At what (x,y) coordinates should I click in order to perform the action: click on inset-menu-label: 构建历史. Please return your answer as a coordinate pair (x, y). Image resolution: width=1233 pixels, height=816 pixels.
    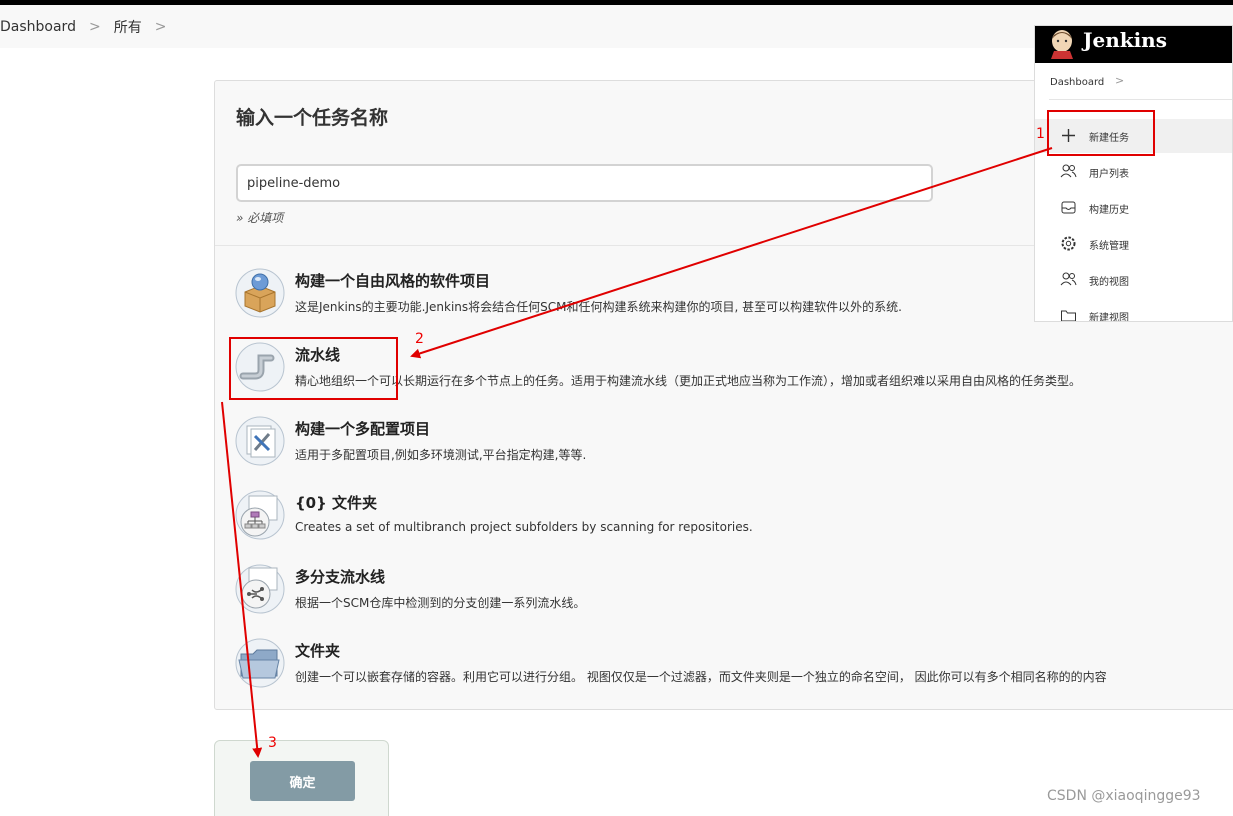
    Looking at the image, I should click on (1109, 210).